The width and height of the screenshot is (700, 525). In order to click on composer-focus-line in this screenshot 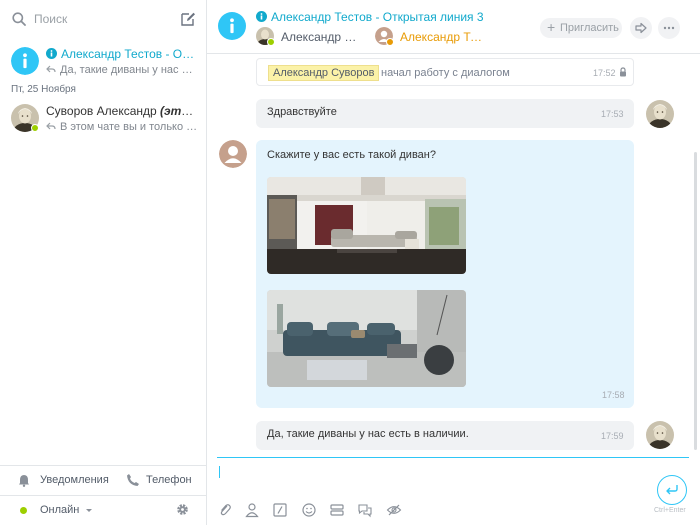, I will do `click(453, 457)`.